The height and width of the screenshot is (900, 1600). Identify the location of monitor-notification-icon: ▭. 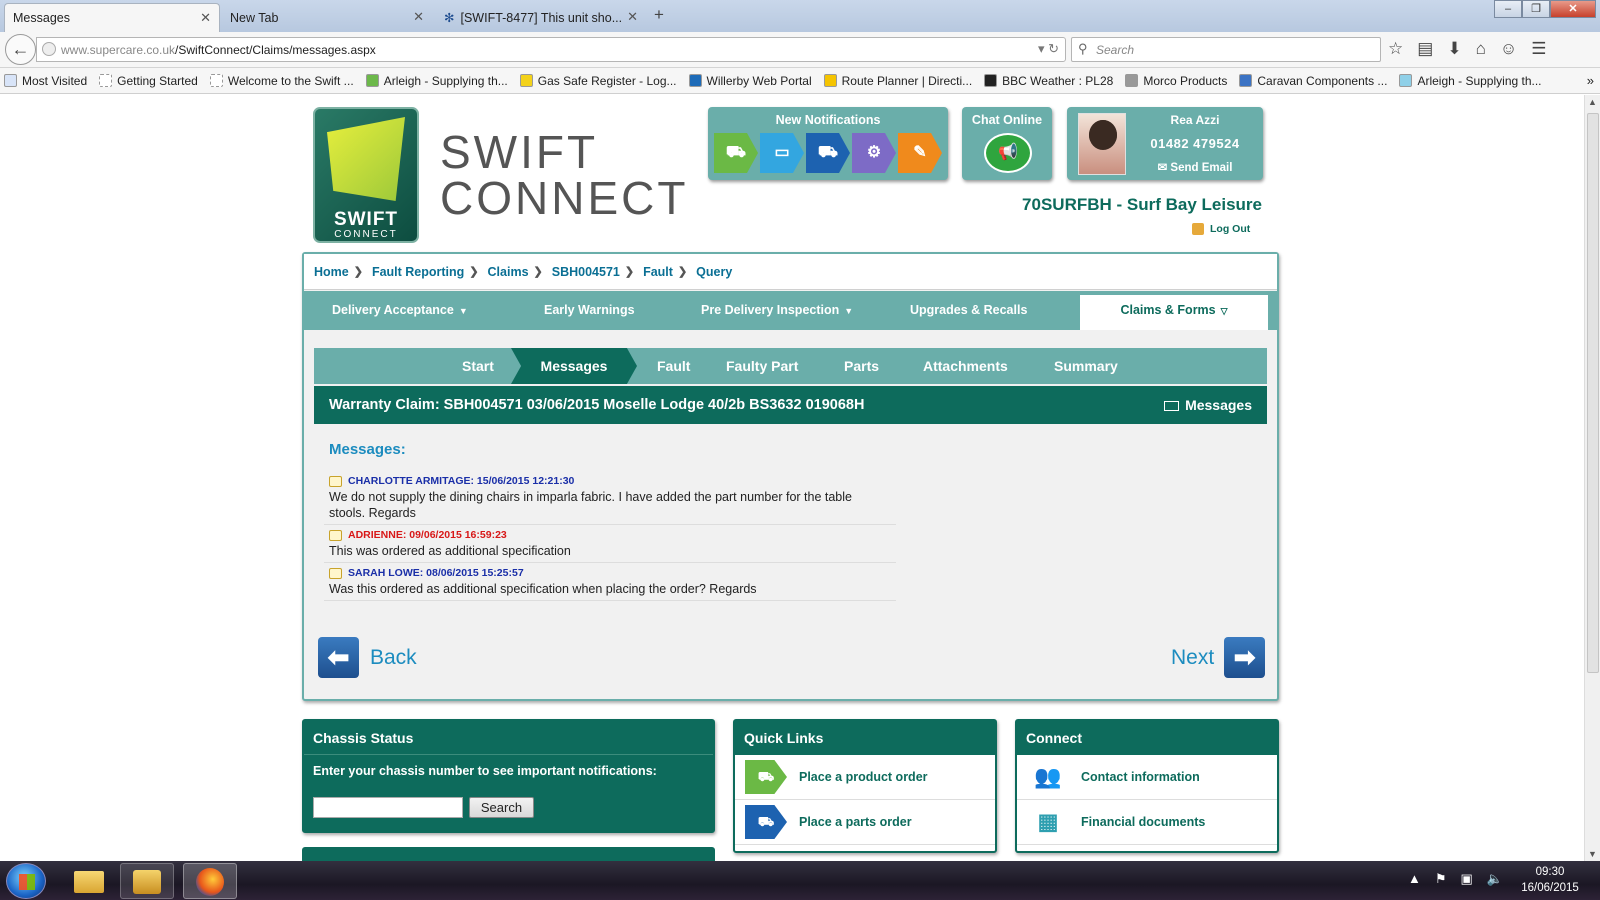
(782, 153).